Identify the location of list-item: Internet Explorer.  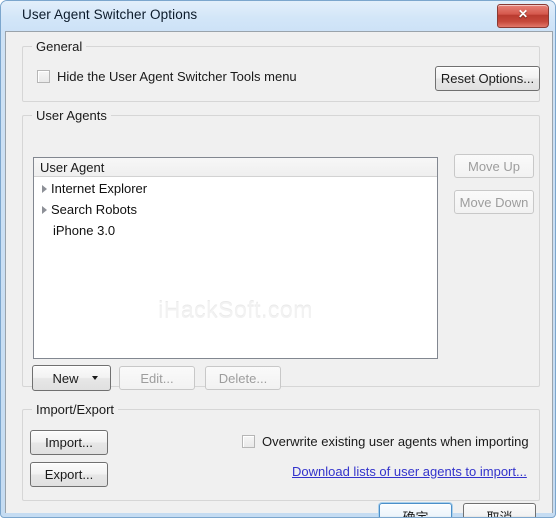
(235, 188).